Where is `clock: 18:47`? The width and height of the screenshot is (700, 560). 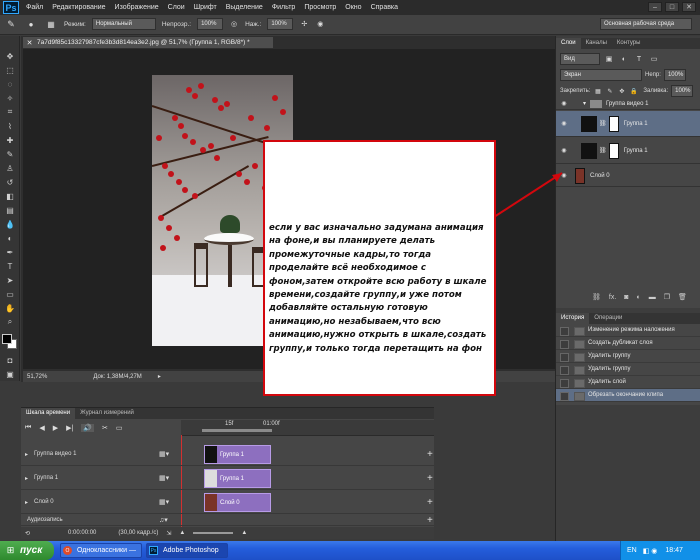 clock: 18:47 is located at coordinates (674, 550).